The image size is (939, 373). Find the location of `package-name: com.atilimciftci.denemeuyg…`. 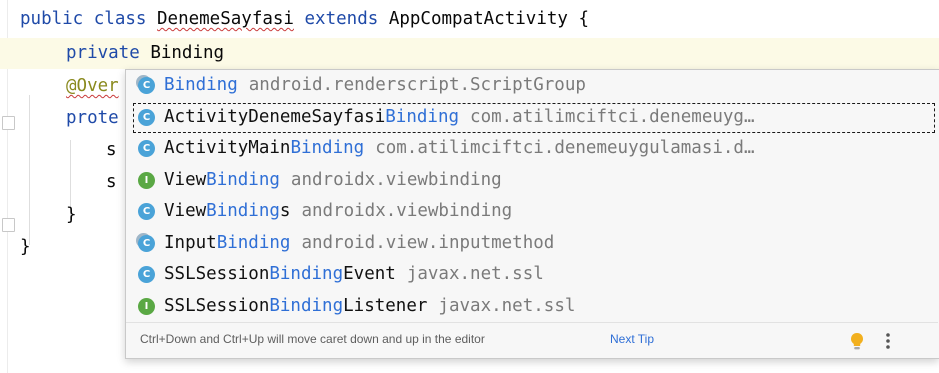

package-name: com.atilimciftci.denemeuyg… is located at coordinates (612, 116).